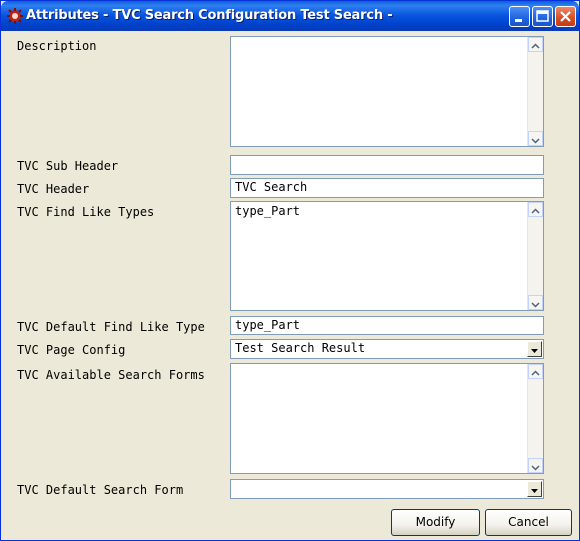  Describe the element at coordinates (111, 327) in the screenshot. I see `default-find-like-type-label: TVC Default Find Like Type` at that location.